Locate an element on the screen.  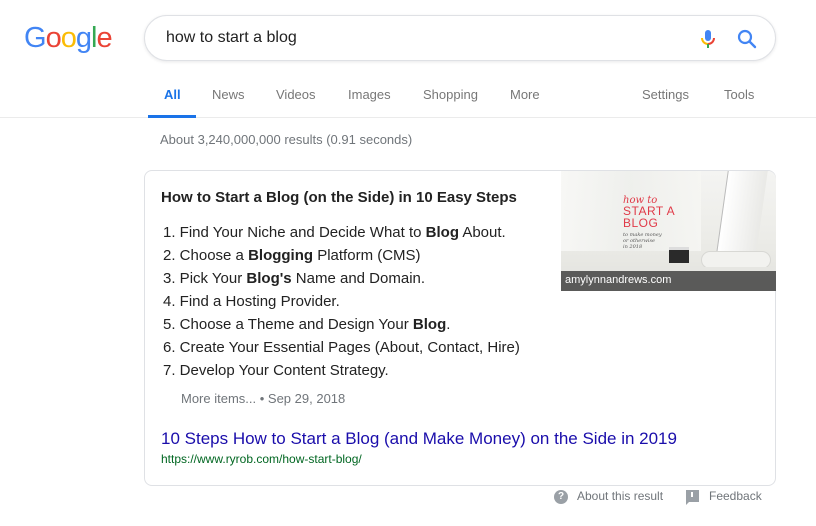
list-item: 5. Choose a Theme and Design Your Blog. is located at coordinates (307, 324).